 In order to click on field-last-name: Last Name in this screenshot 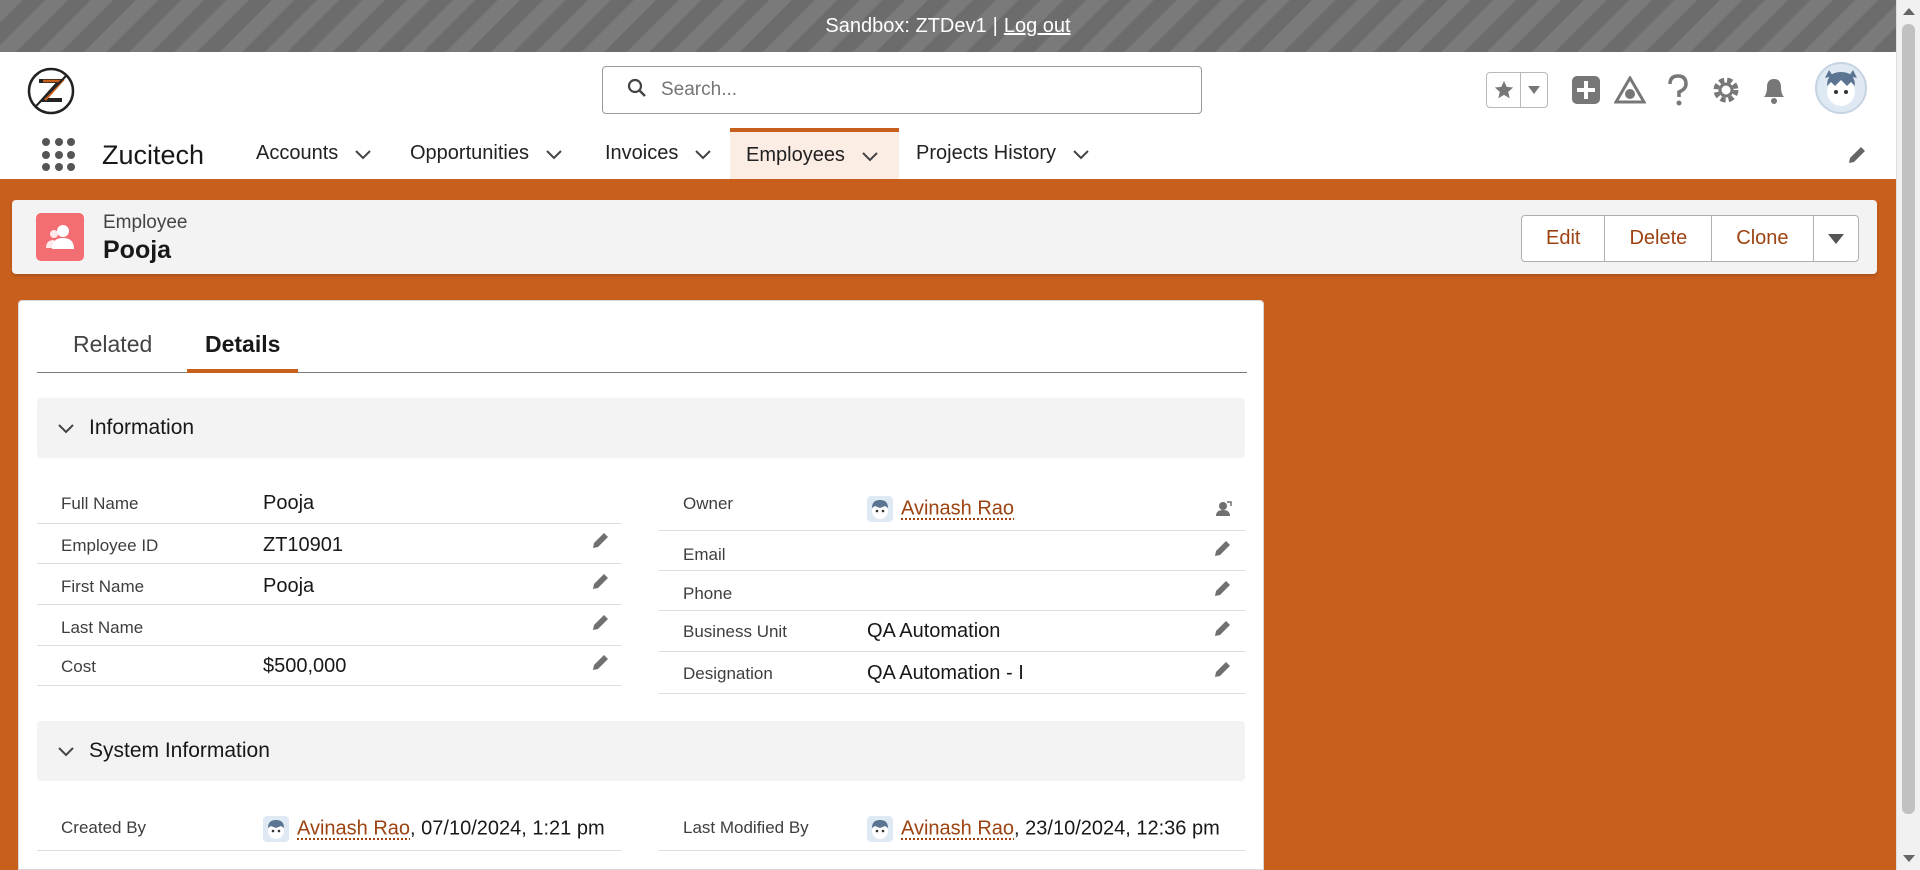, I will do `click(329, 626)`.